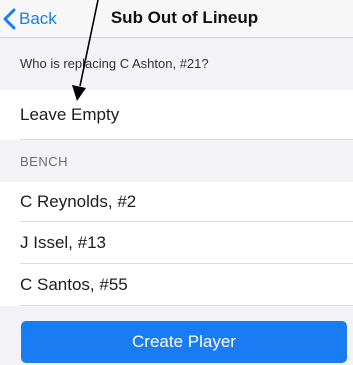  Describe the element at coordinates (176, 115) in the screenshot. I see `leave-empty-option: Leave Empty` at that location.